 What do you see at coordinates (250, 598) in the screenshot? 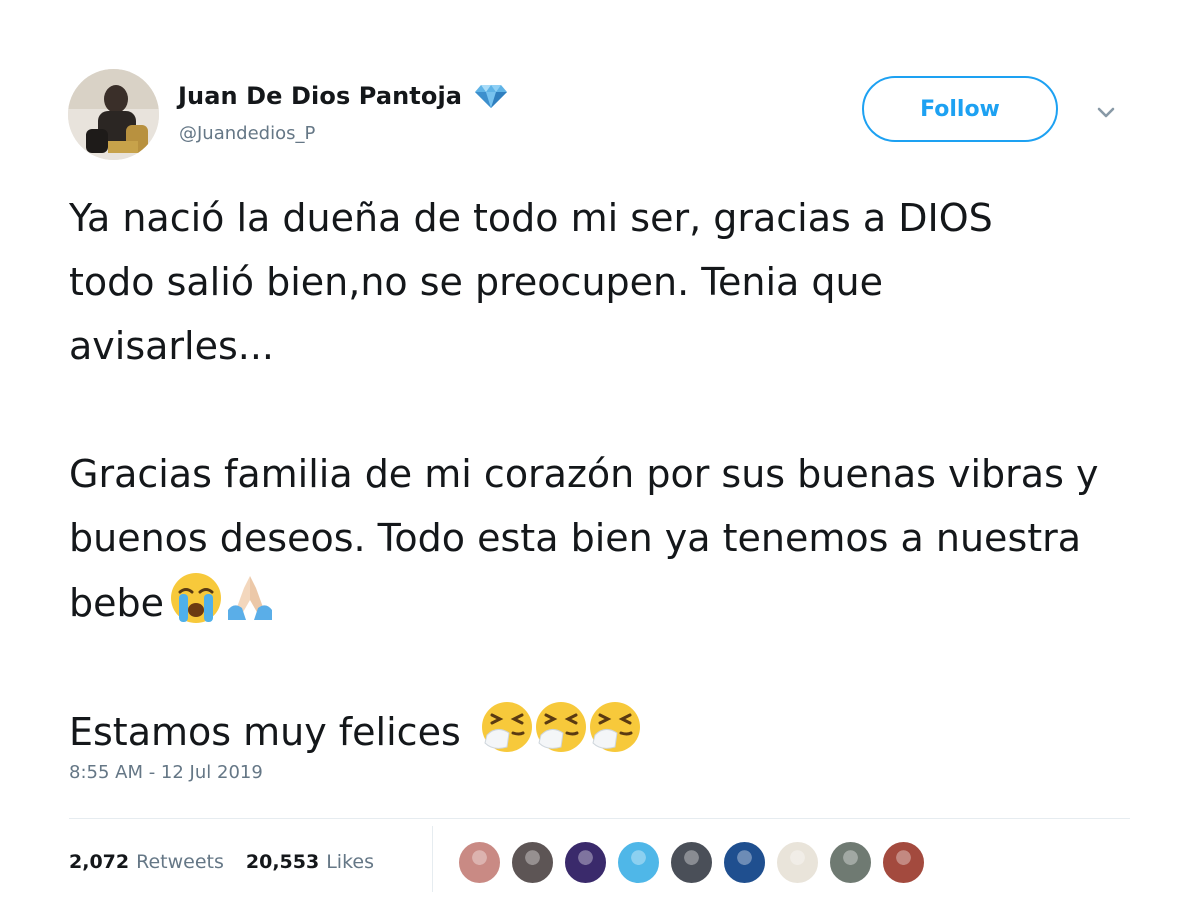
I see `folded-hands-icon` at bounding box center [250, 598].